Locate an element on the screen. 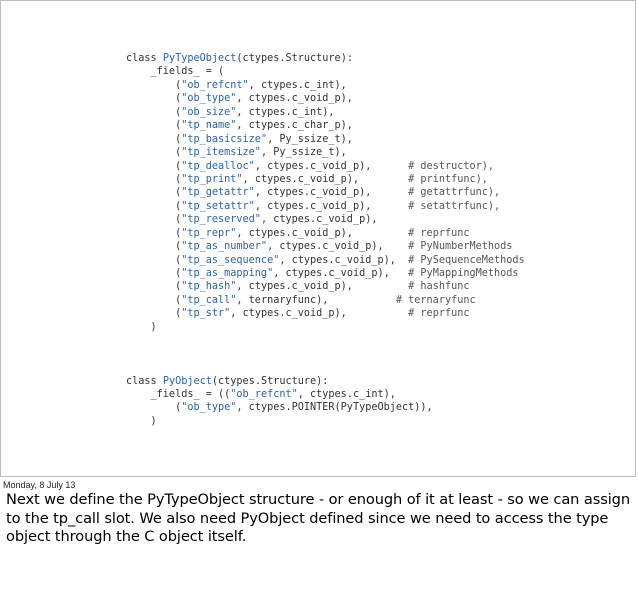 The width and height of the screenshot is (638, 589). code-token-cmt: # printfunc), is located at coordinates (448, 179).